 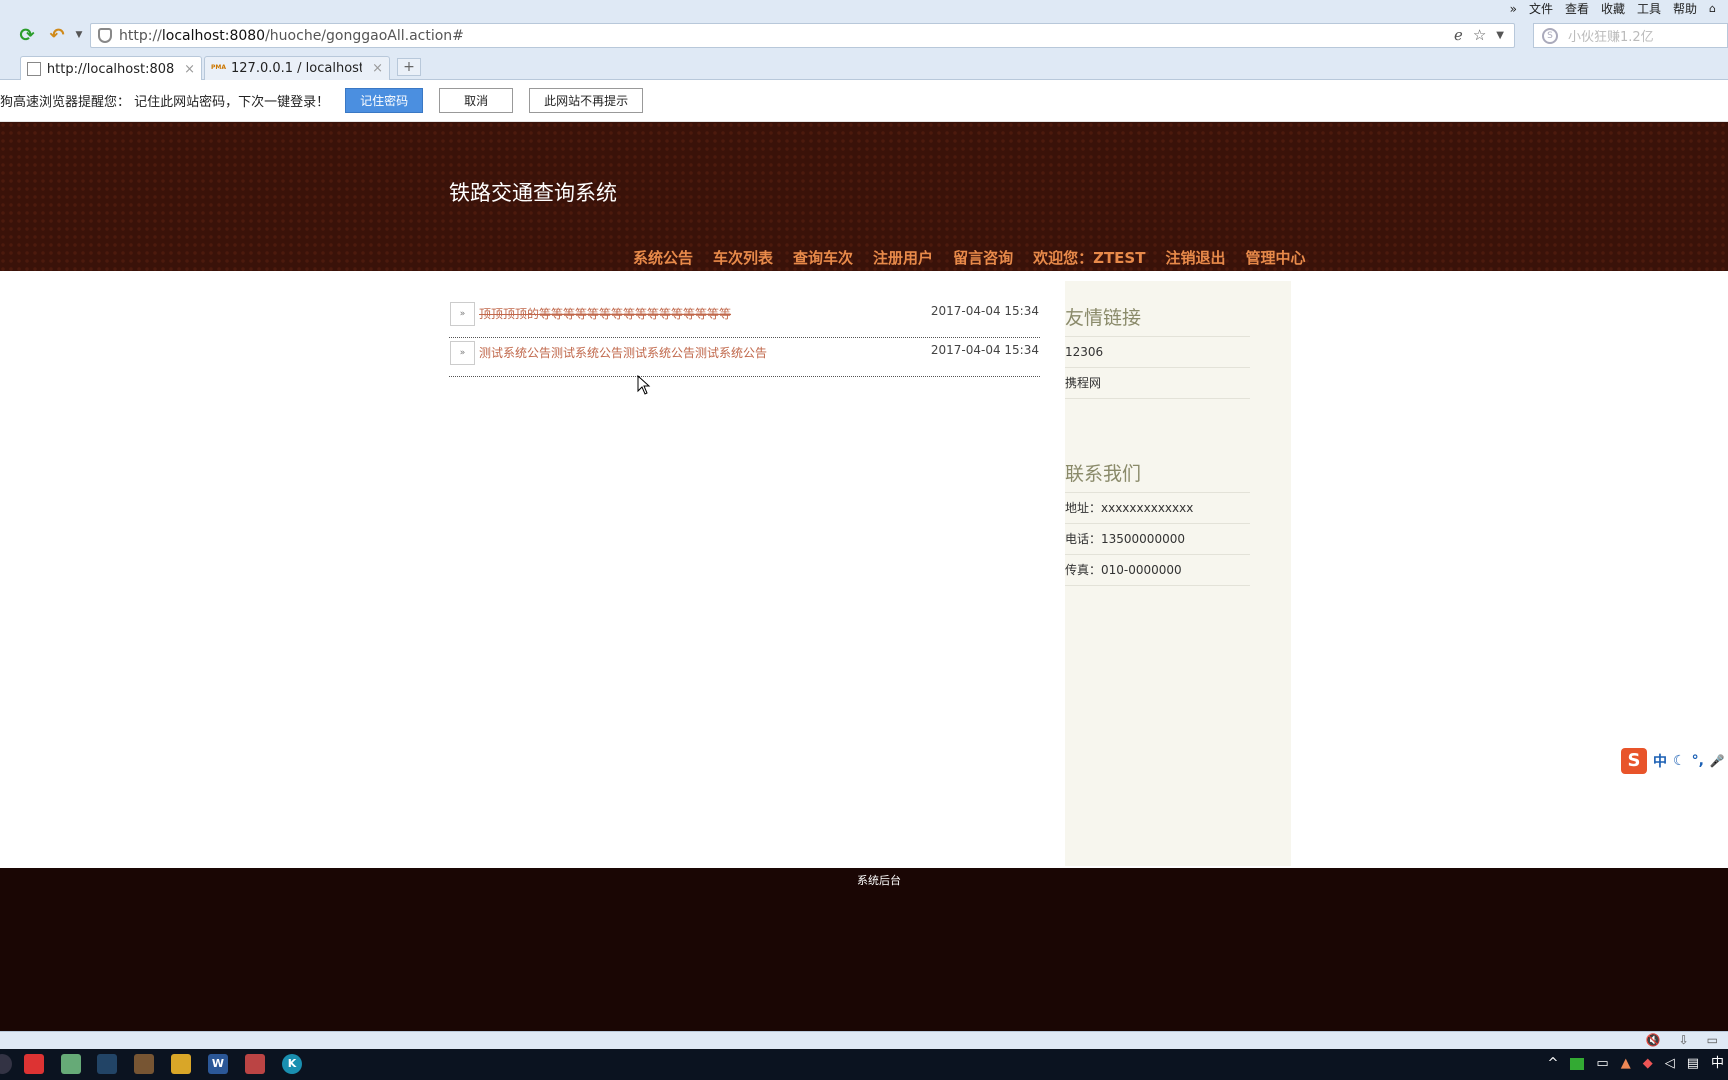 I want to click on menu-tools: 工具, so click(x=1649, y=9).